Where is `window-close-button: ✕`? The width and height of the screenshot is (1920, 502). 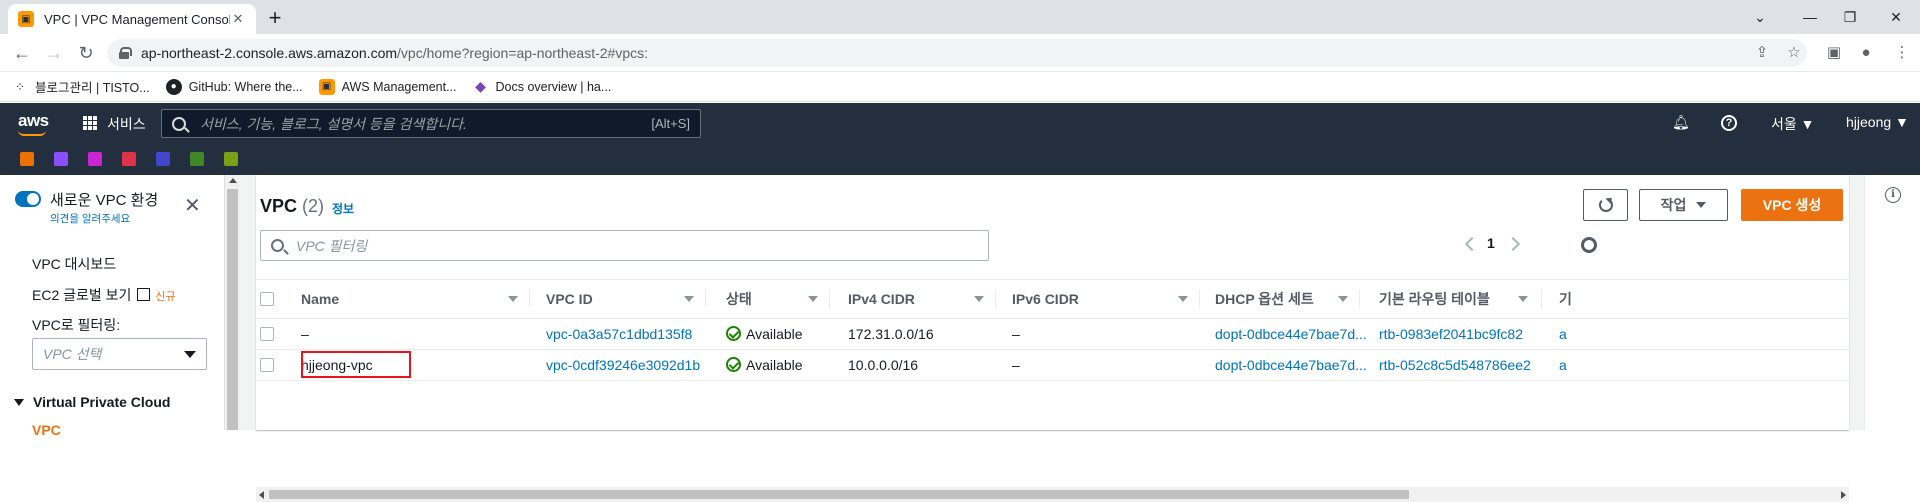 window-close-button: ✕ is located at coordinates (1896, 17).